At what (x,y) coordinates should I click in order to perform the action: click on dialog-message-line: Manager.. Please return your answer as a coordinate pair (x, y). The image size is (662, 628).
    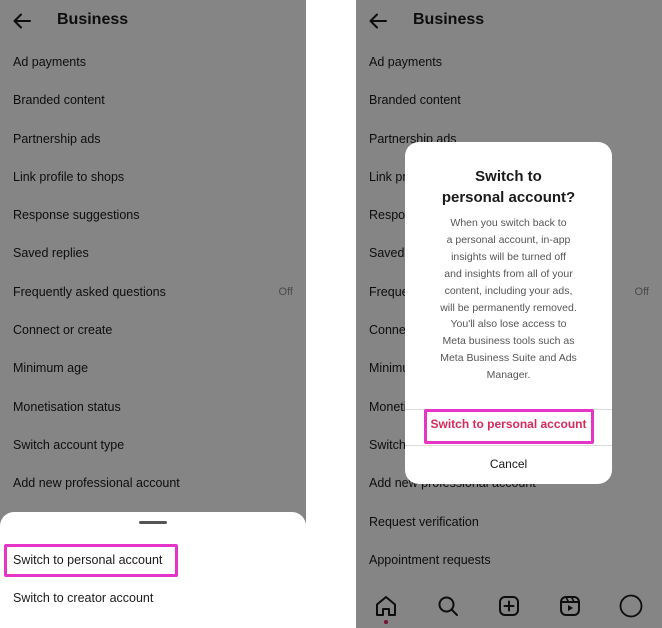
    Looking at the image, I should click on (508, 375).